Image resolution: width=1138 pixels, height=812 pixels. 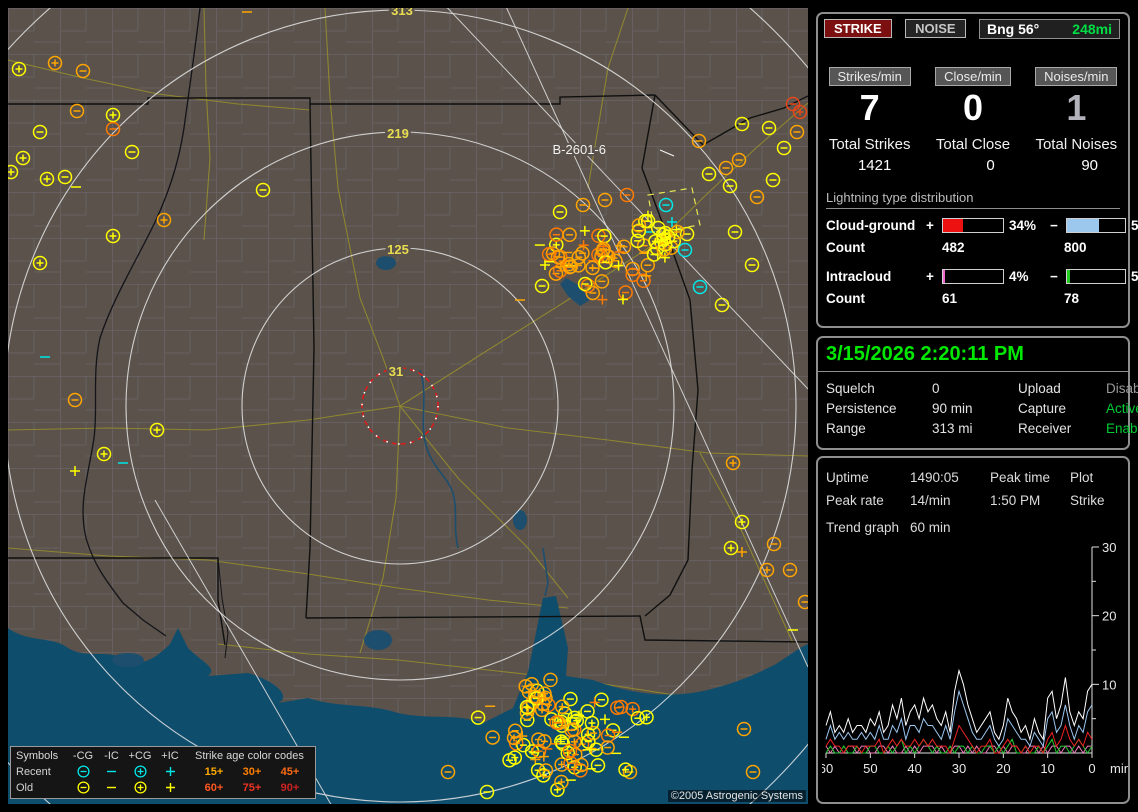 I want to click on cg-minus-sign: −, so click(x=1054, y=225).